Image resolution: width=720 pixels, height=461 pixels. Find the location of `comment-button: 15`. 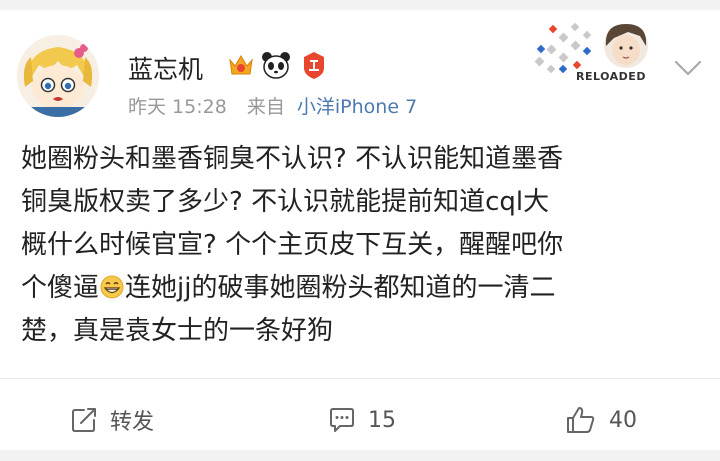

comment-button: 15 is located at coordinates (362, 420).